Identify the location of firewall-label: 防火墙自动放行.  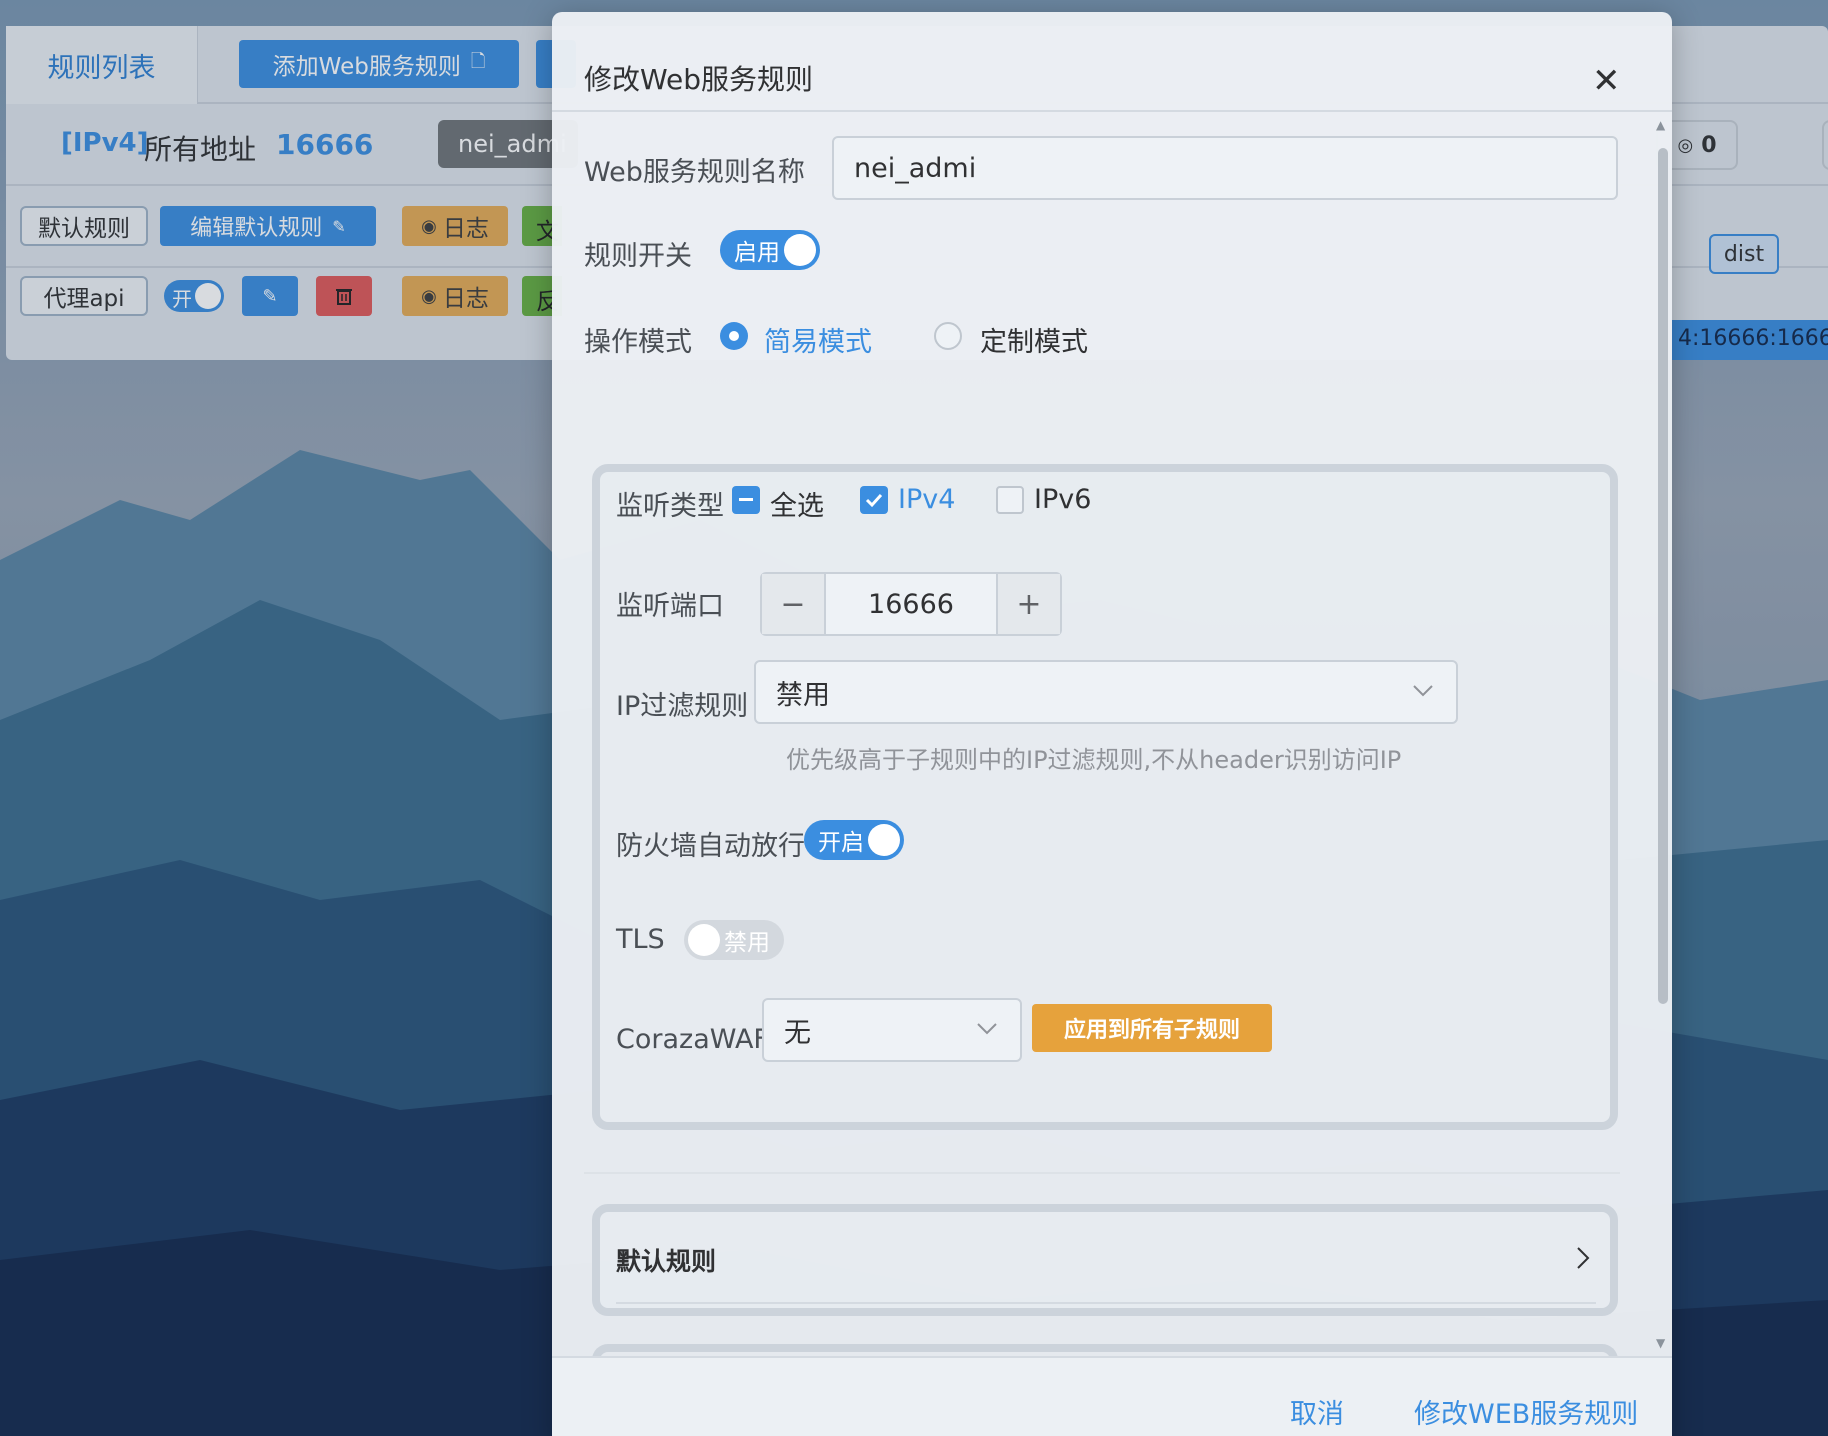
(710, 846).